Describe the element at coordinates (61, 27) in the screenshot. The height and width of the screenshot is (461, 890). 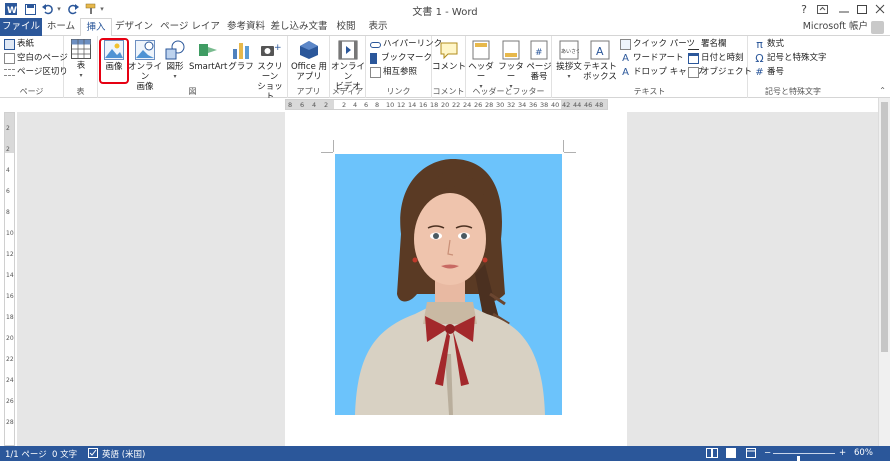
I see `tab-home: ホーム` at that location.